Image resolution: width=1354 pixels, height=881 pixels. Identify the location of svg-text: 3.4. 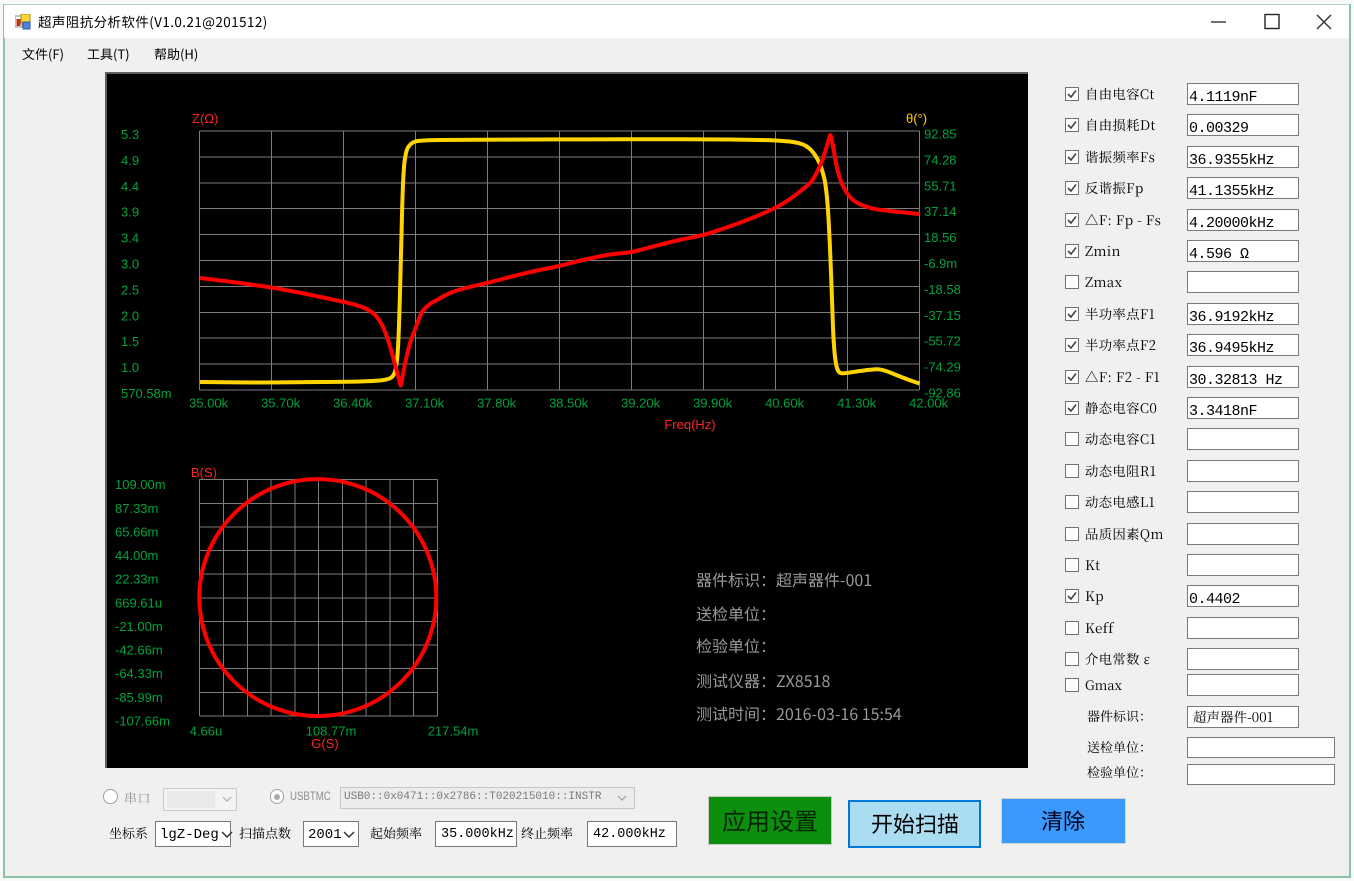
(130, 238).